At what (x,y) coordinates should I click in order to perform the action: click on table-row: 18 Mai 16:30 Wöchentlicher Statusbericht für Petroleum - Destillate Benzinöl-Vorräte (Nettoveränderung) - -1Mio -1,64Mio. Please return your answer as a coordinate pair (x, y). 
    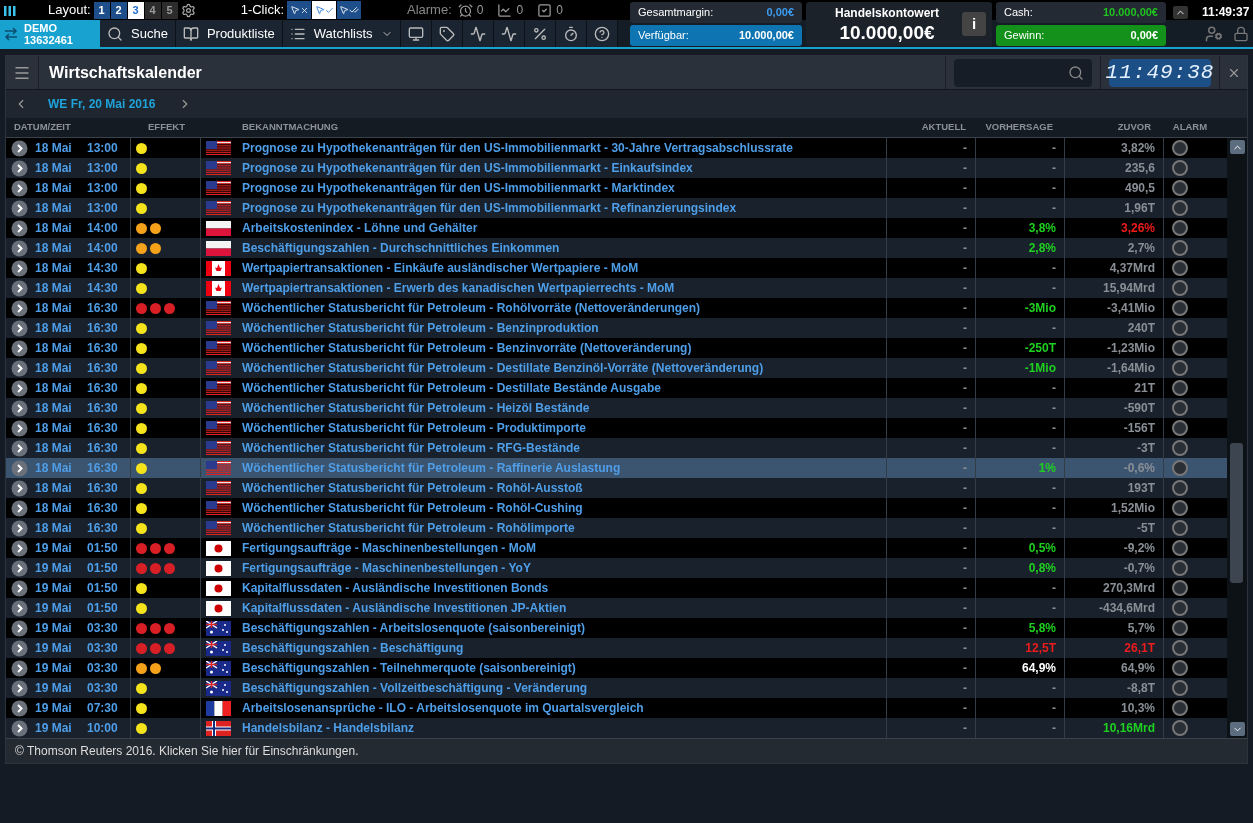
    Looking at the image, I should click on (616, 368).